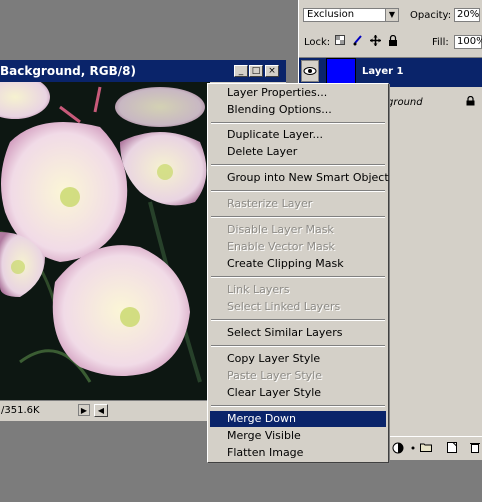 The height and width of the screenshot is (502, 482). Describe the element at coordinates (274, 375) in the screenshot. I see `menu-item-paste-layer-style: Paste Layer Style` at that location.